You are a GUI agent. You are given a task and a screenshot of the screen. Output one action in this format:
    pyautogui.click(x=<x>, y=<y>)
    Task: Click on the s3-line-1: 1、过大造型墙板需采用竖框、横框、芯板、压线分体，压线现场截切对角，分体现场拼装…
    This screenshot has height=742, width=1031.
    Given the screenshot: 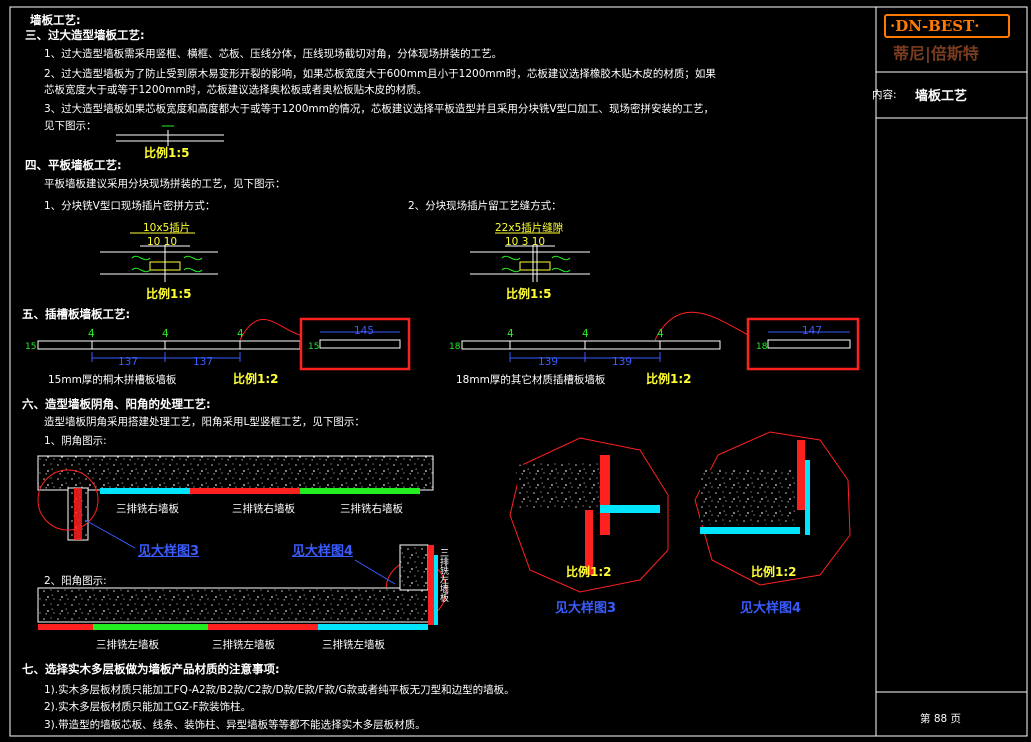 What is the action you would take?
    pyautogui.click(x=273, y=54)
    